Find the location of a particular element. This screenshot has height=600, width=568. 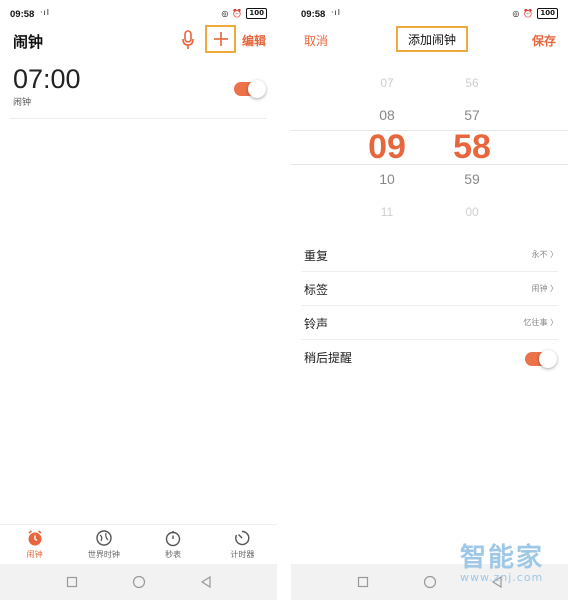

tab-timer: 计时器 is located at coordinates (242, 544).